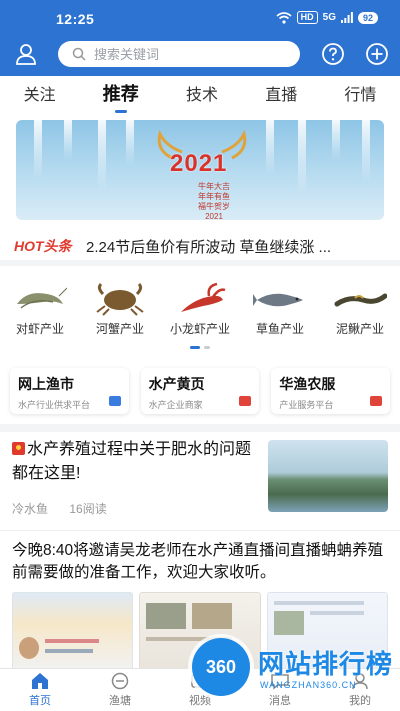  I want to click on user-icon, so click(26, 54).